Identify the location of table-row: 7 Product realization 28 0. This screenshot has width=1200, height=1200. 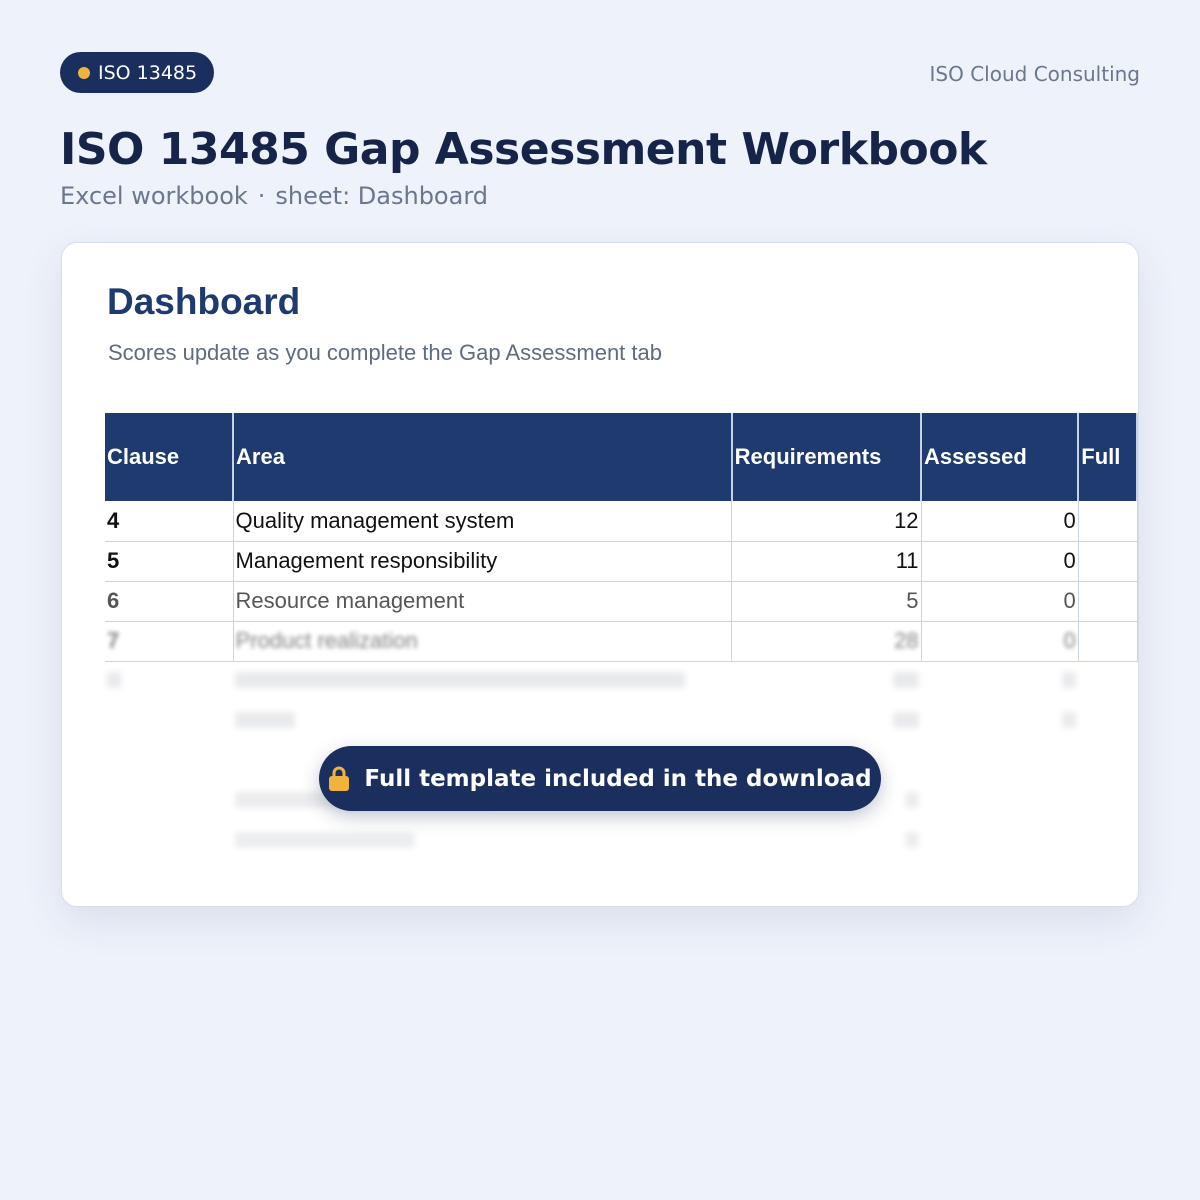
(621, 641).